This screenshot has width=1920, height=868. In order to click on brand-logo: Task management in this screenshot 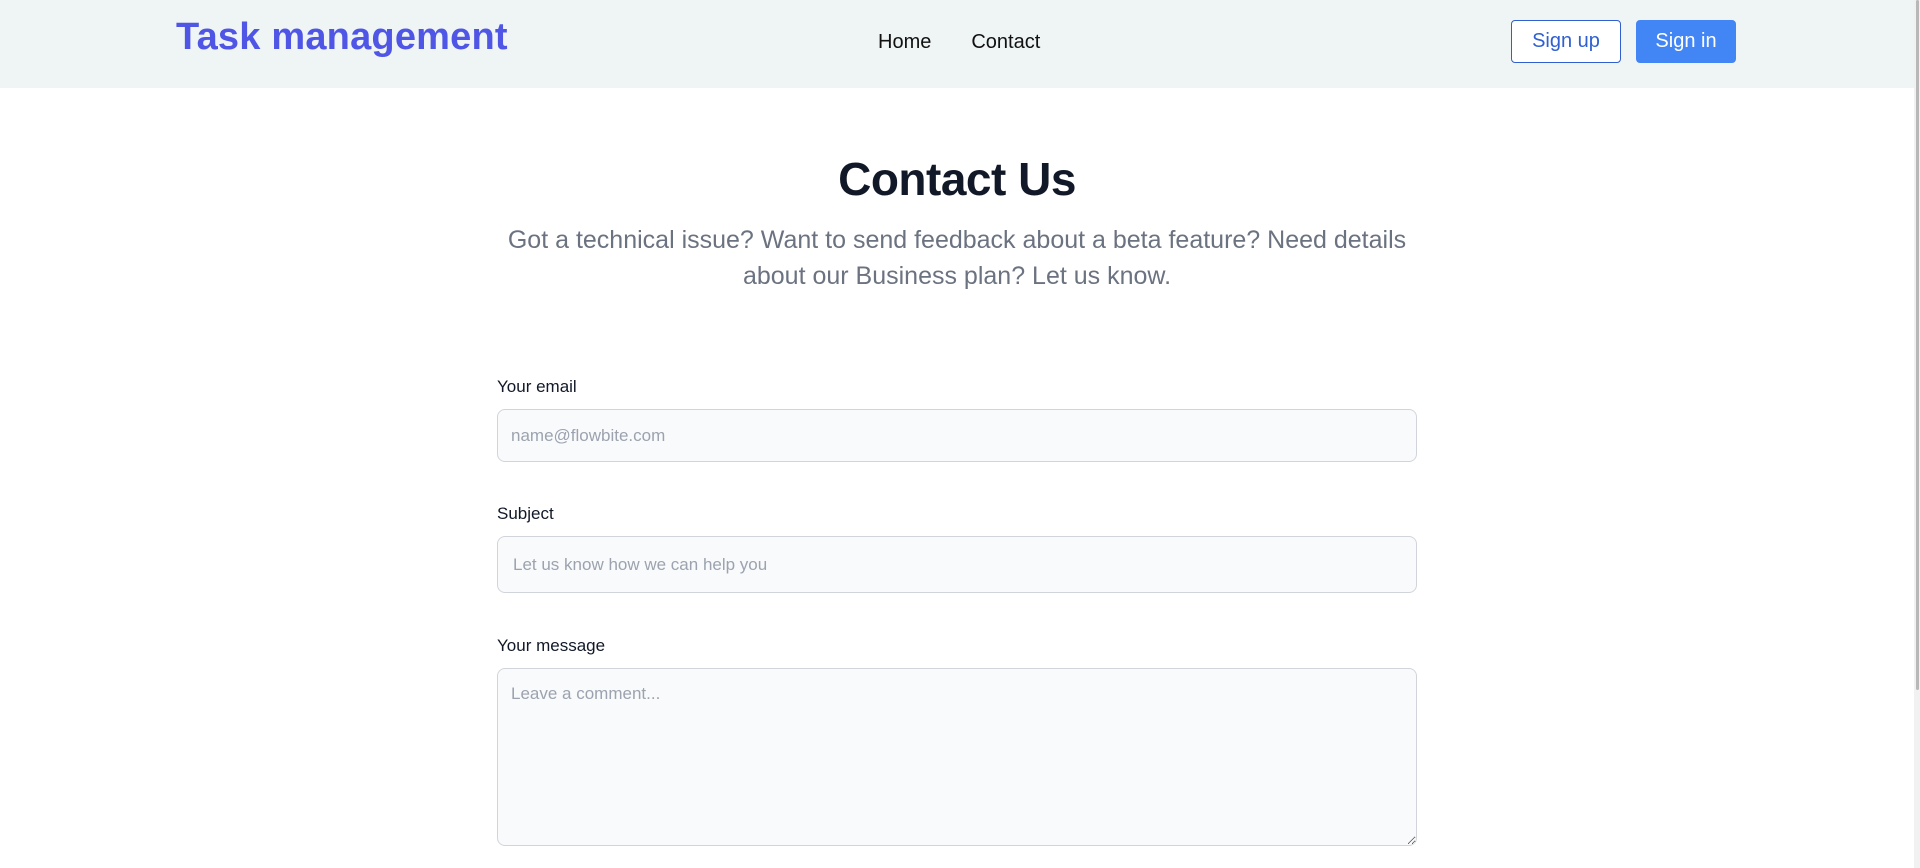, I will do `click(342, 37)`.